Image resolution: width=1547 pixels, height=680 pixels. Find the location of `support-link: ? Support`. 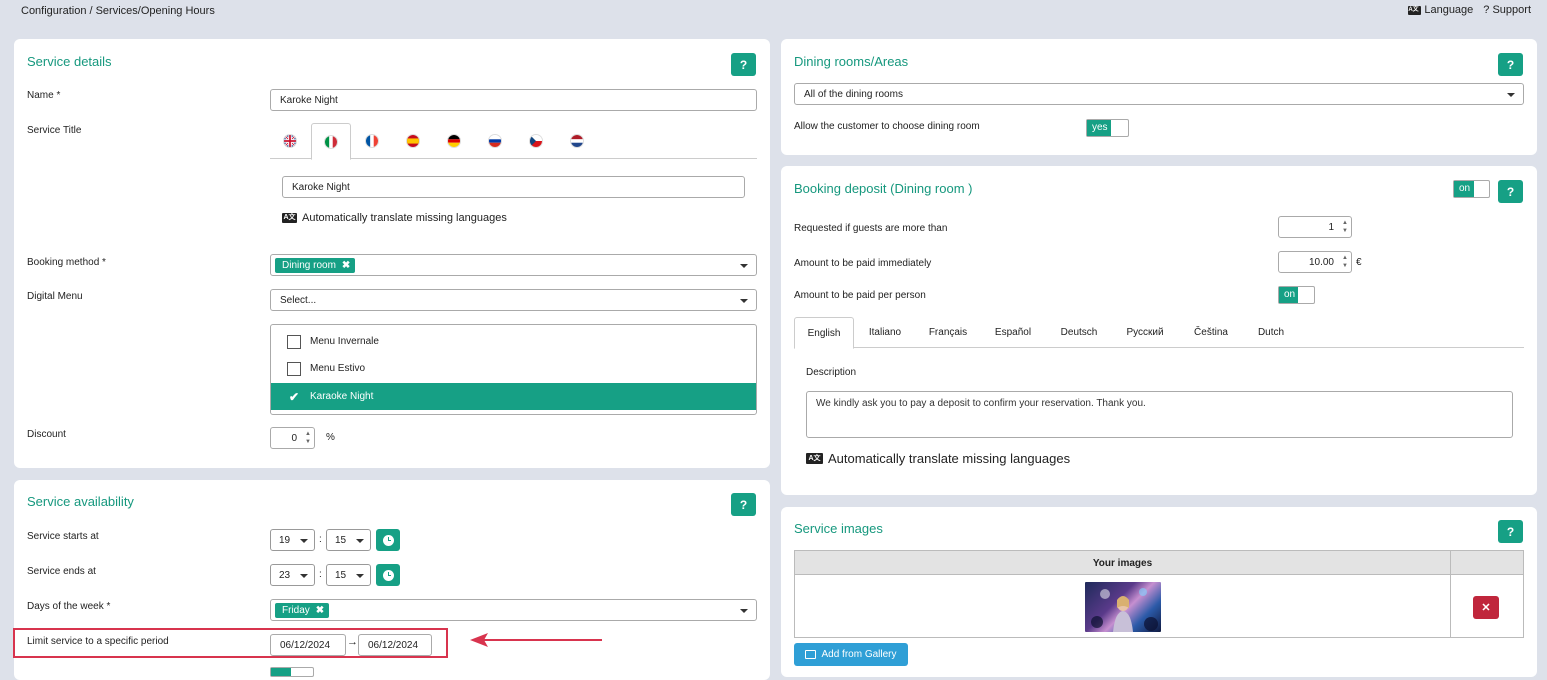

support-link: ? Support is located at coordinates (1507, 10).